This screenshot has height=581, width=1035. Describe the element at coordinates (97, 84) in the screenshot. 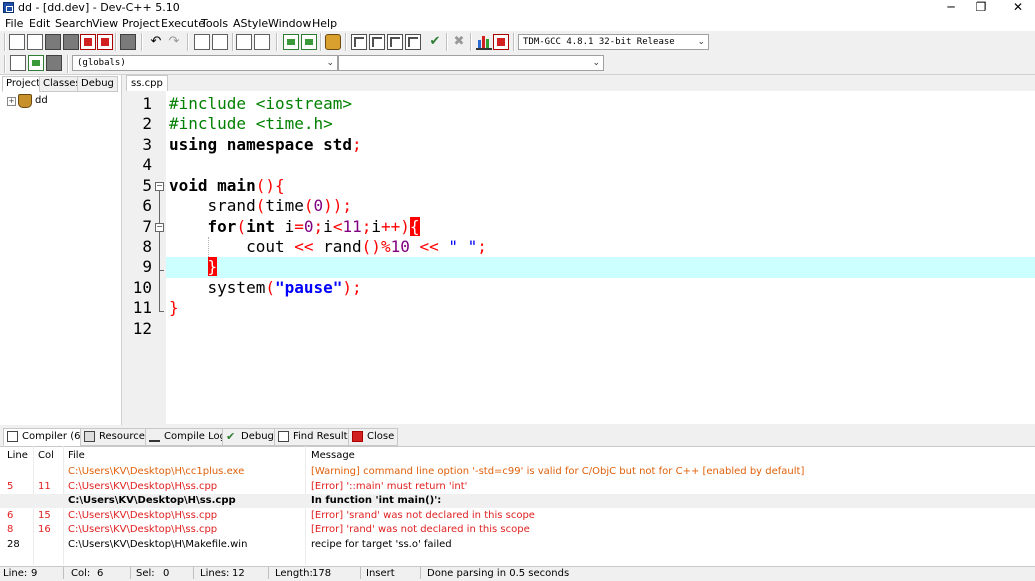

I see `tab-debug: Debug` at that location.